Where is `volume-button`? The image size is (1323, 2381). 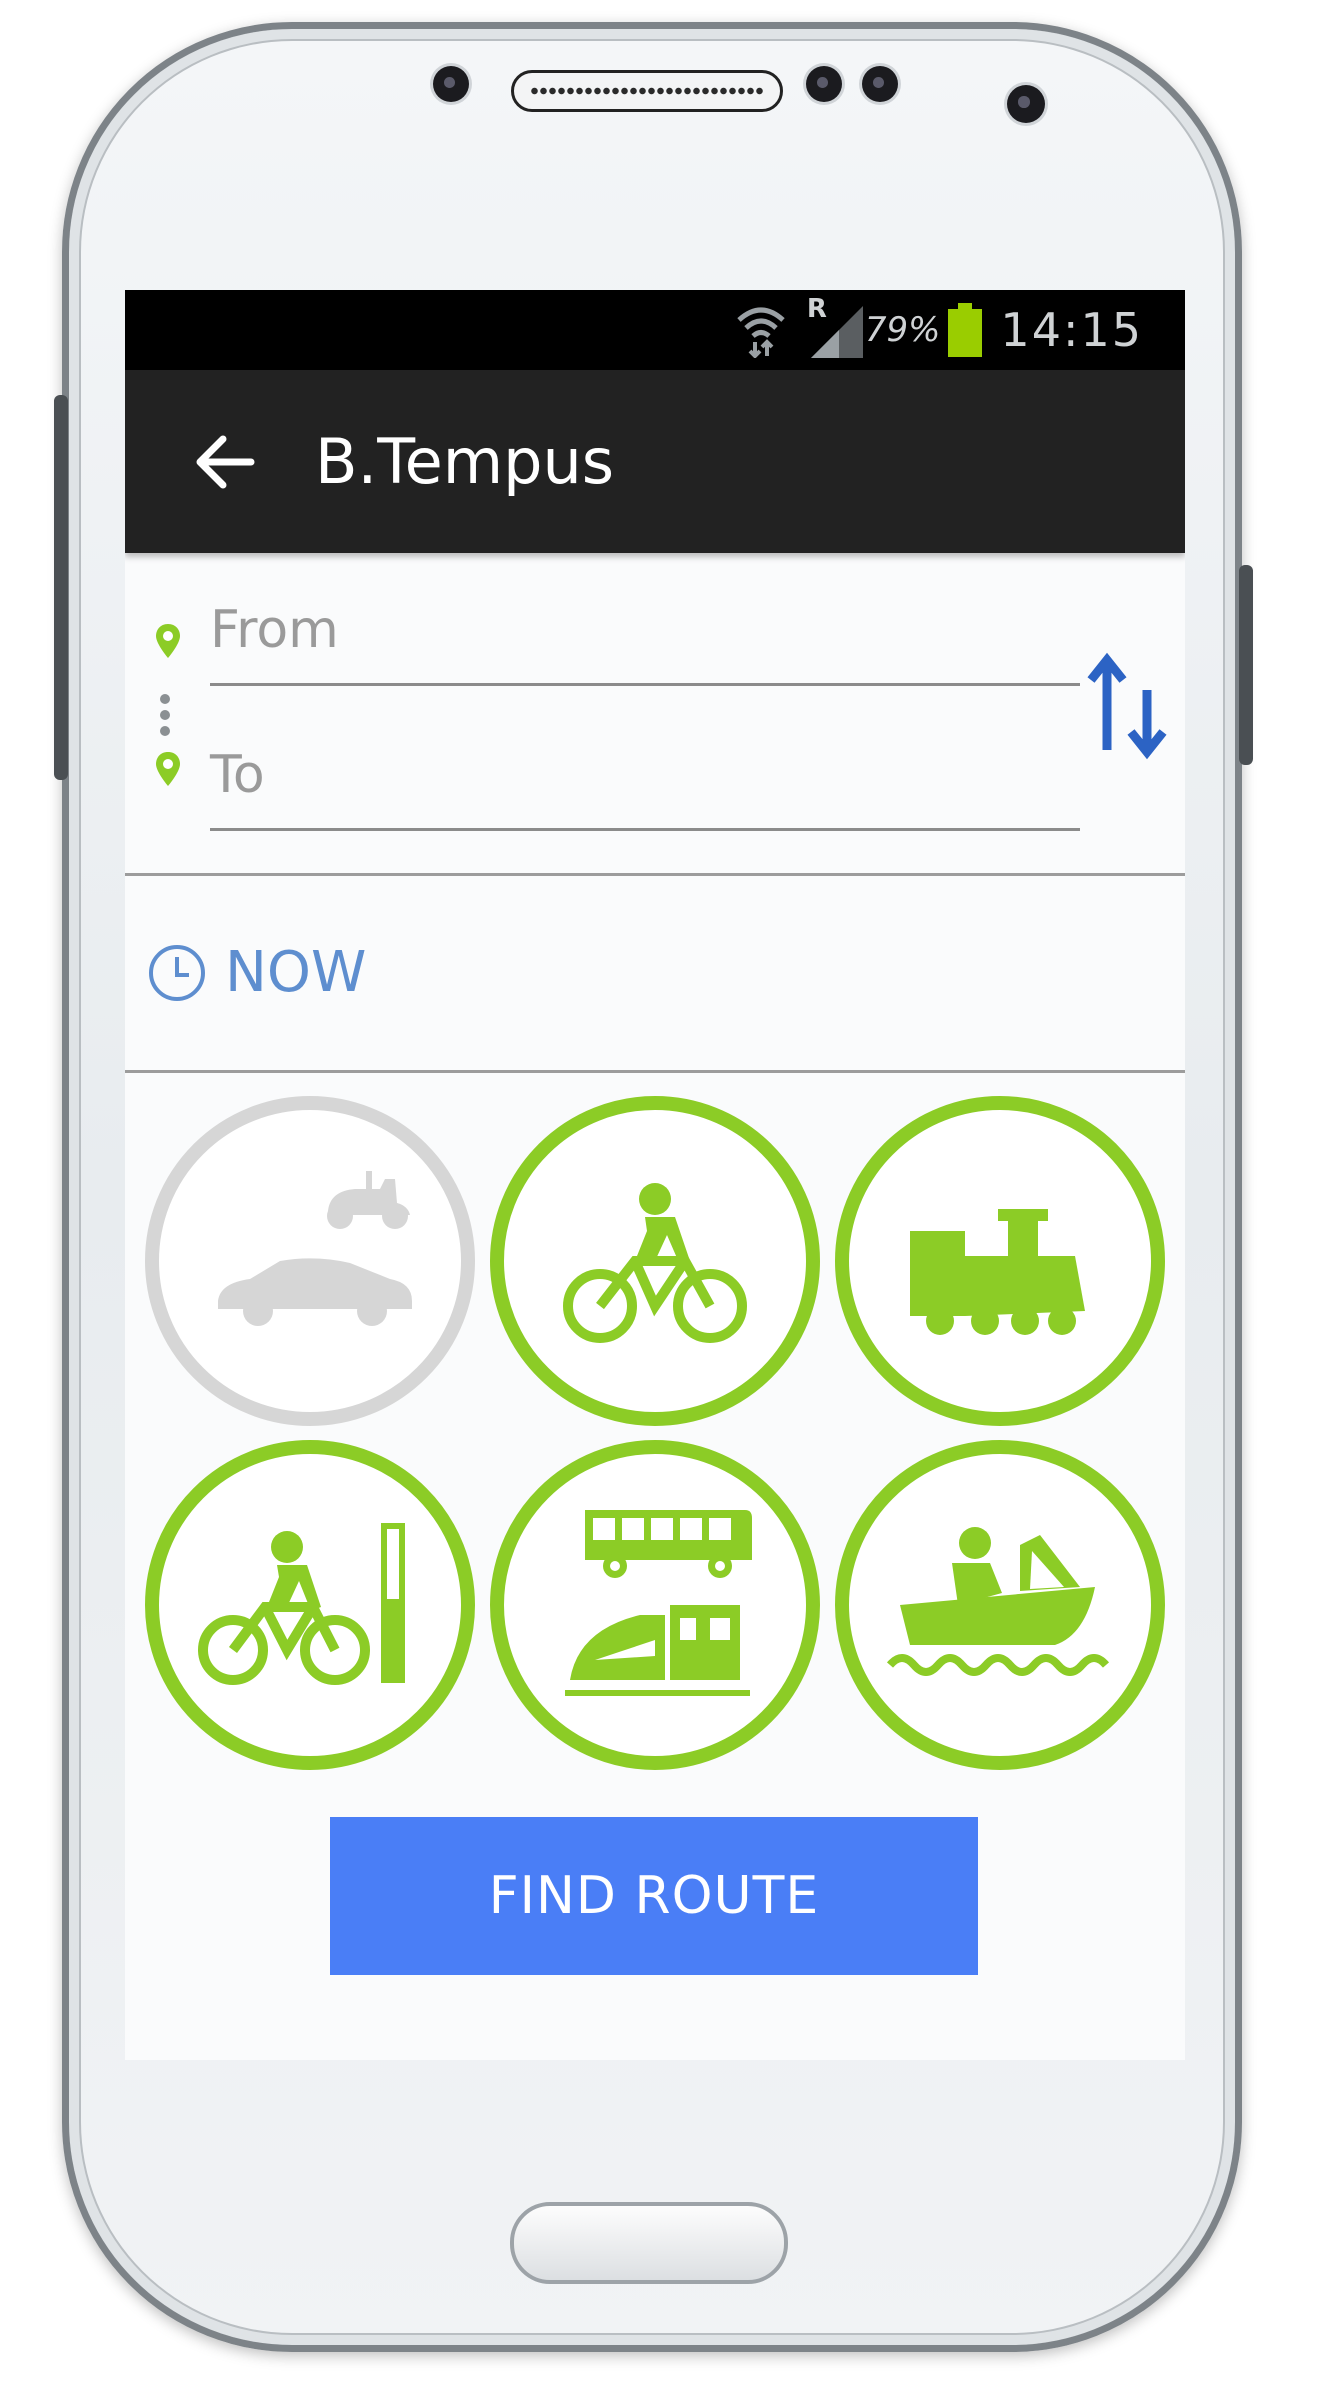
volume-button is located at coordinates (61, 587).